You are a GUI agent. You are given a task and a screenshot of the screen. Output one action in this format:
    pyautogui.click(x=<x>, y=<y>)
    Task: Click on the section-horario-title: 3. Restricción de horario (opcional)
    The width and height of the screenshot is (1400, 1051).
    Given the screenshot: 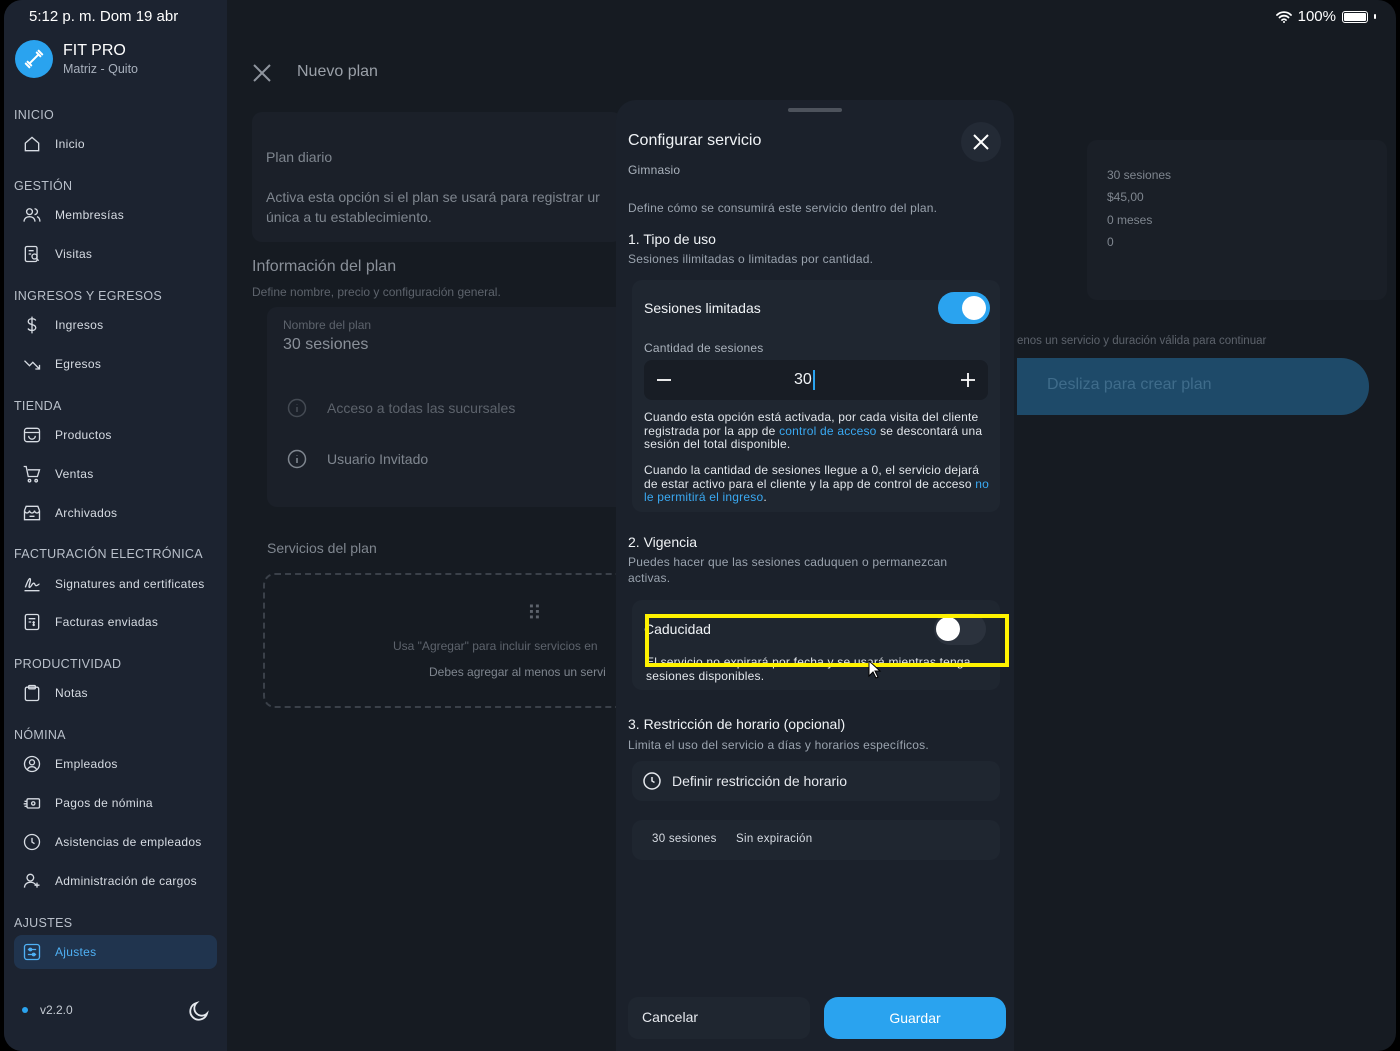 What is the action you would take?
    pyautogui.click(x=737, y=724)
    